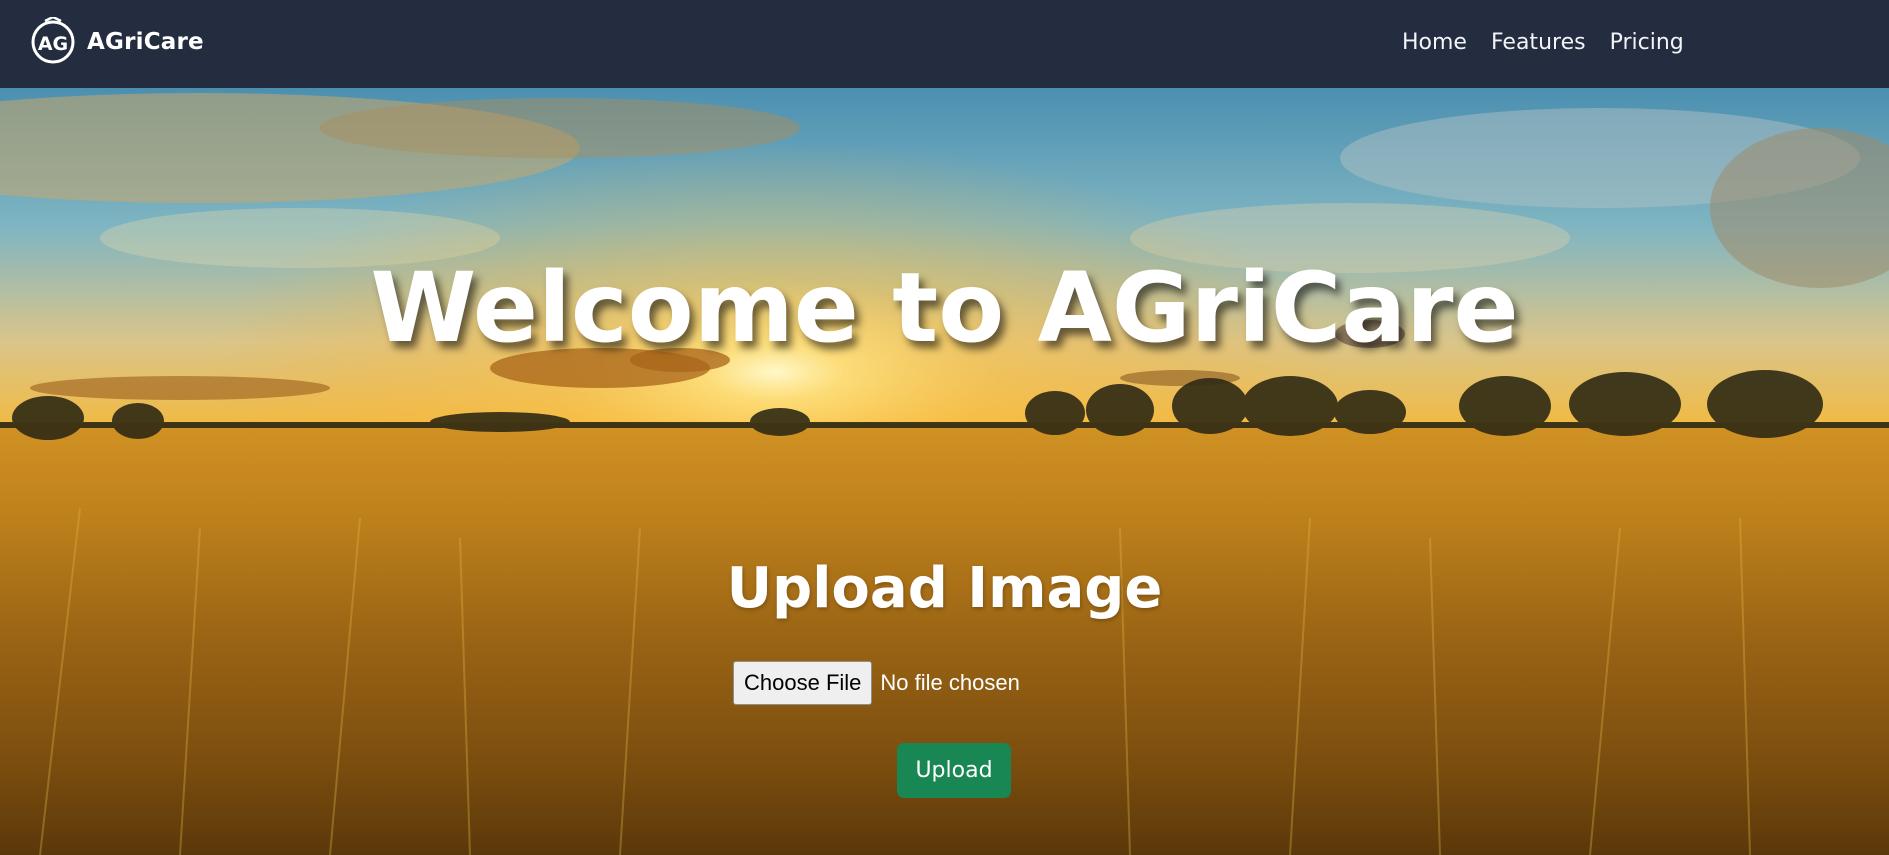 This screenshot has width=1889, height=855. Describe the element at coordinates (53, 44) in the screenshot. I see `svg-text: AG` at that location.